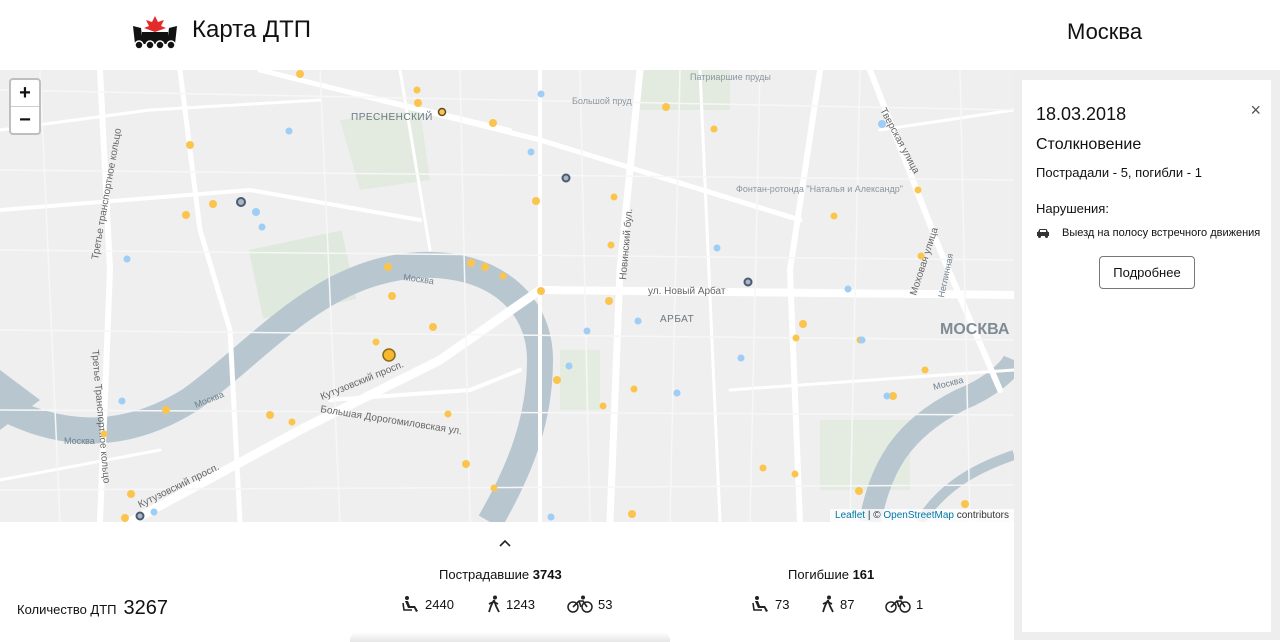 The width and height of the screenshot is (1280, 642). What do you see at coordinates (1104, 32) in the screenshot?
I see `city-selector: Москва` at bounding box center [1104, 32].